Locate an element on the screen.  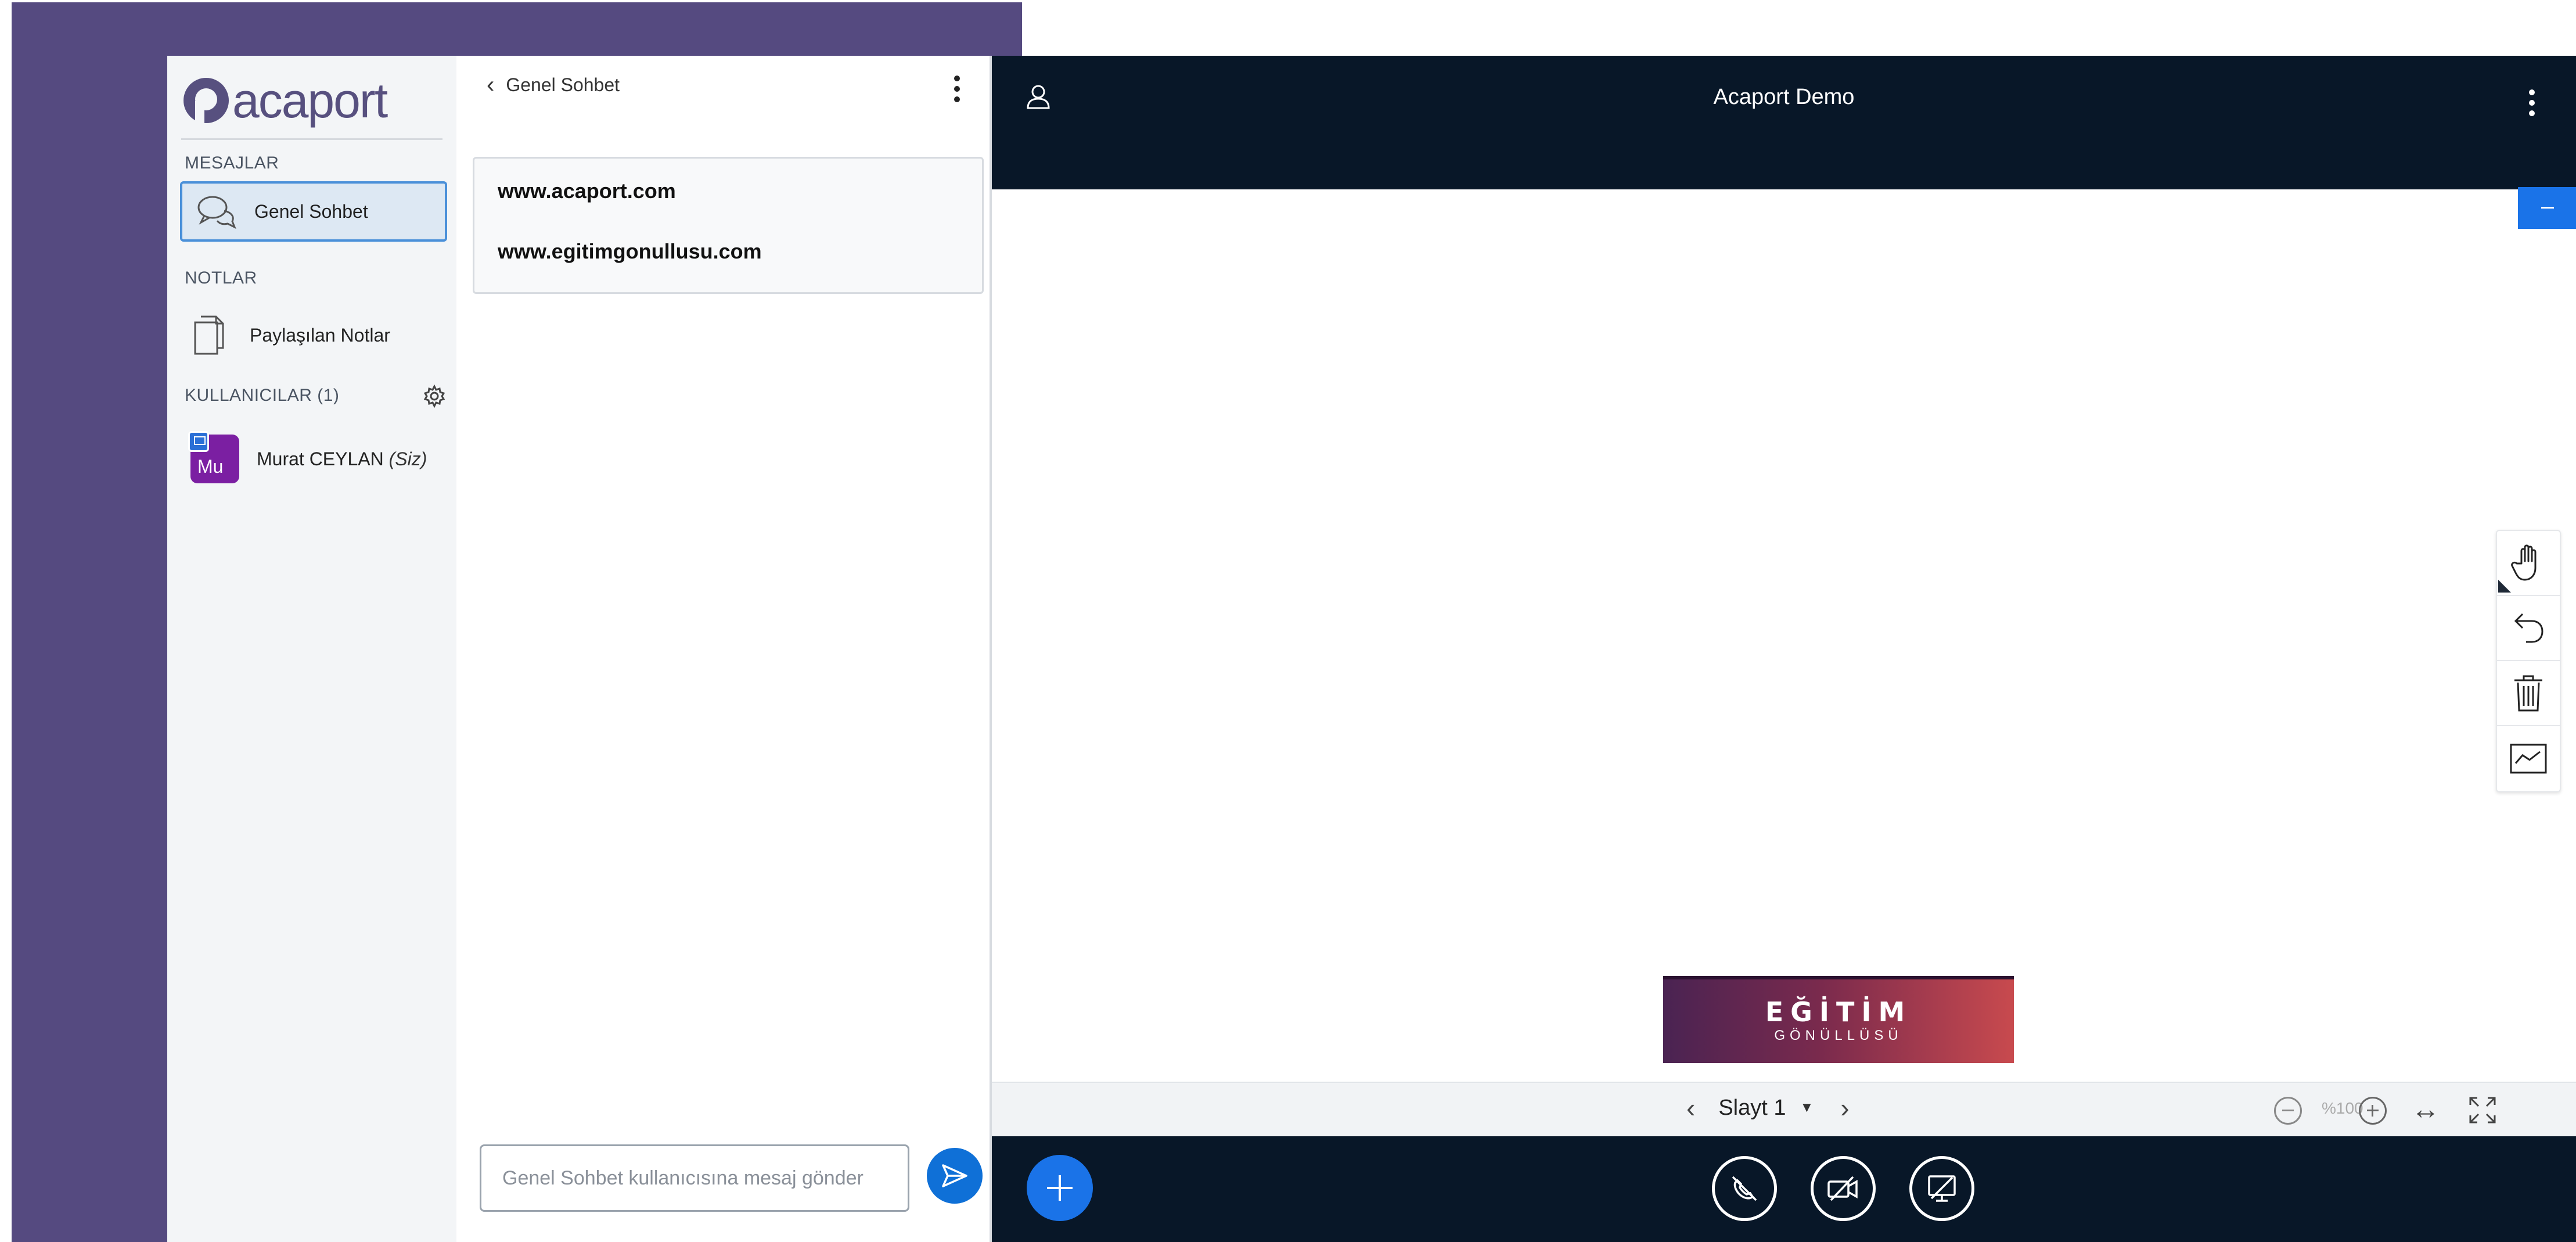
logo: acaport is located at coordinates (286, 101).